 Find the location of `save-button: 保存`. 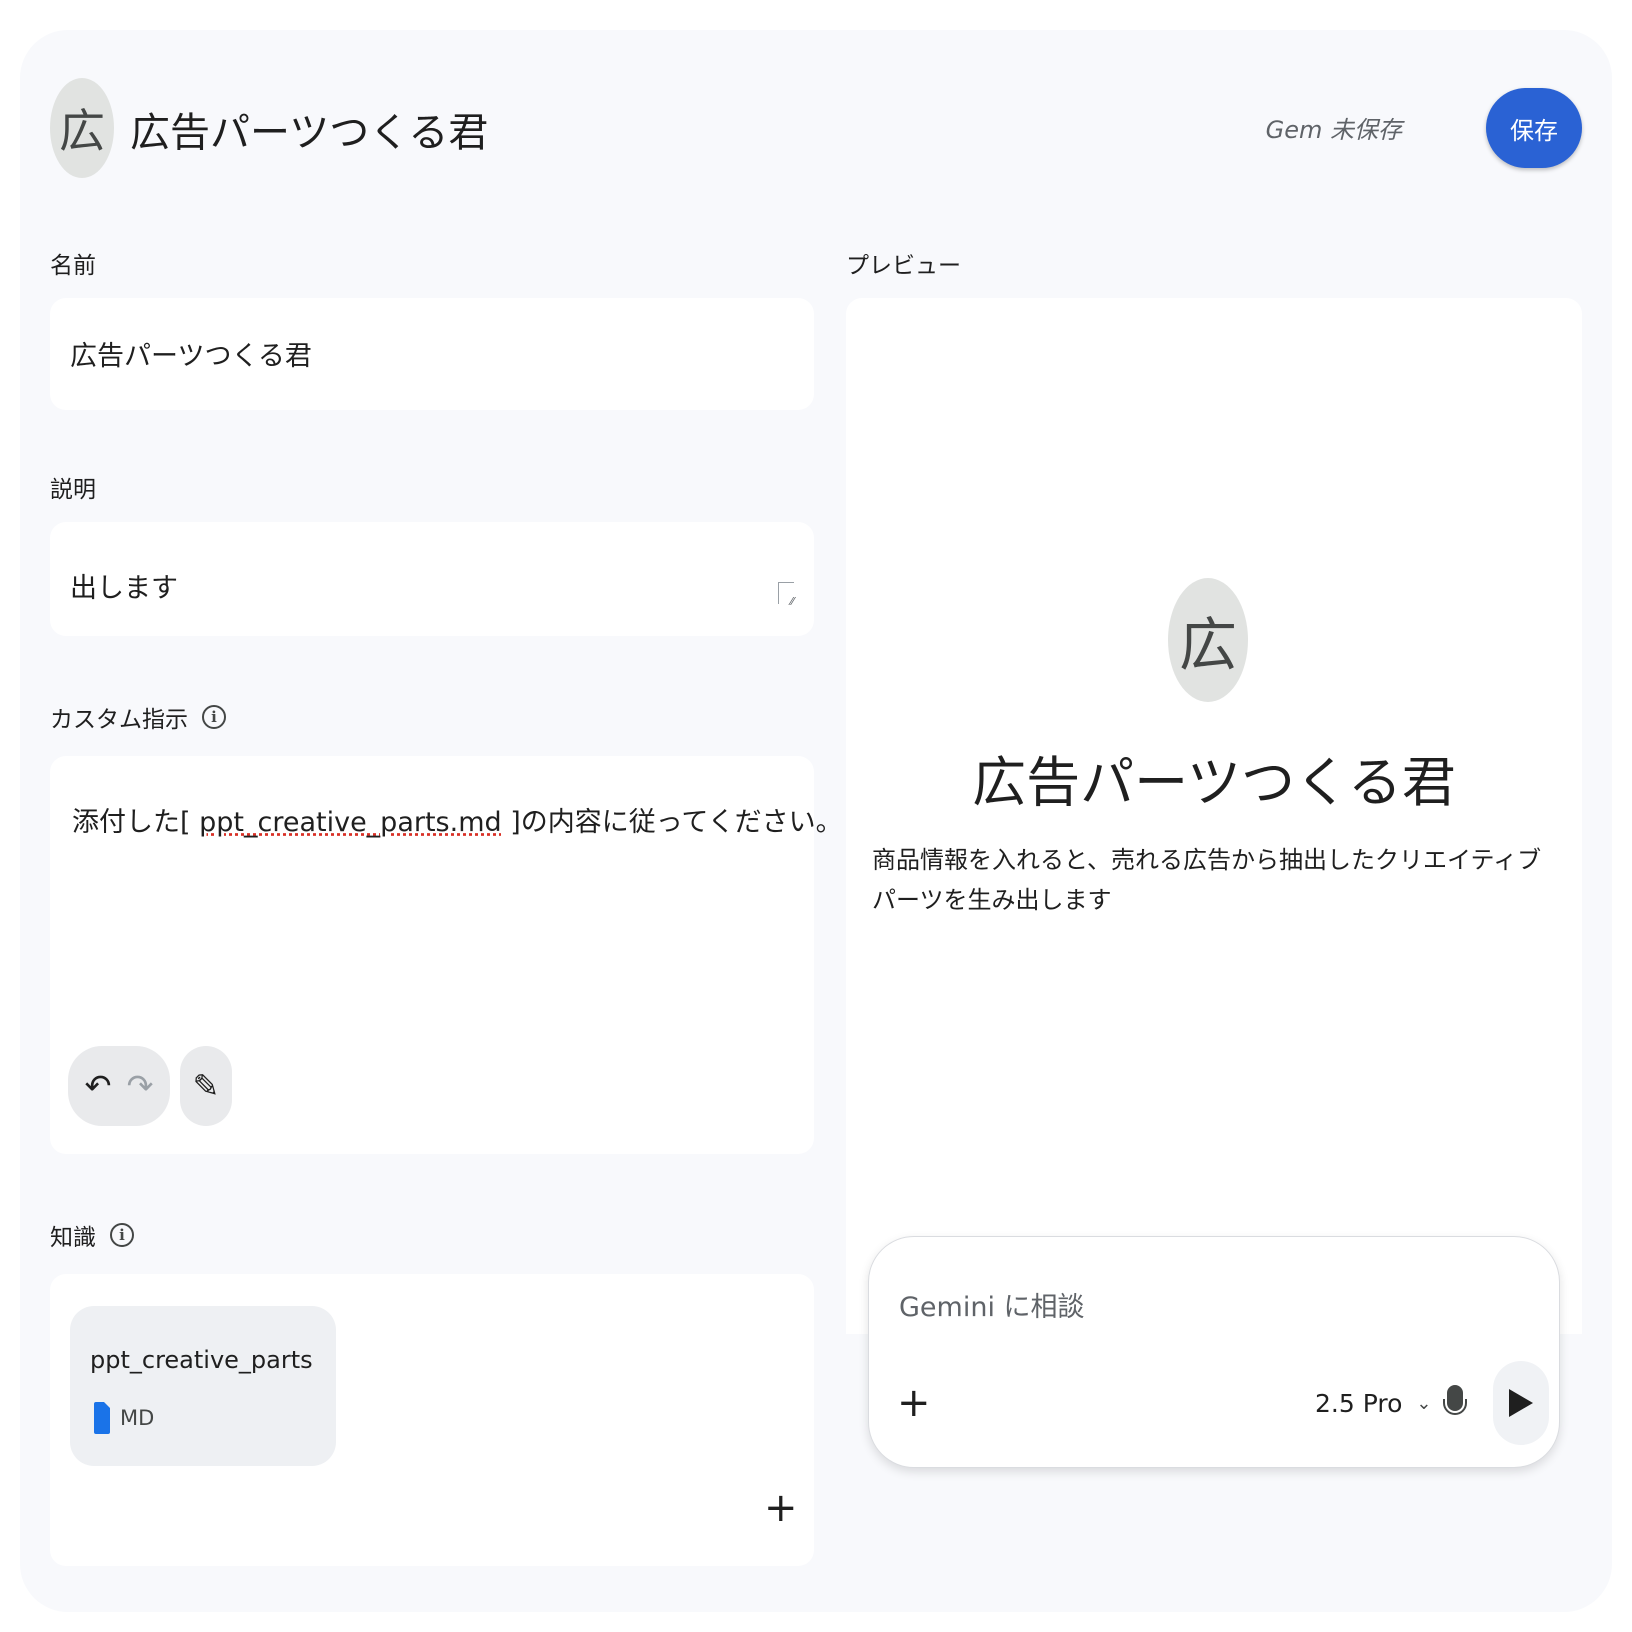

save-button: 保存 is located at coordinates (1534, 128).